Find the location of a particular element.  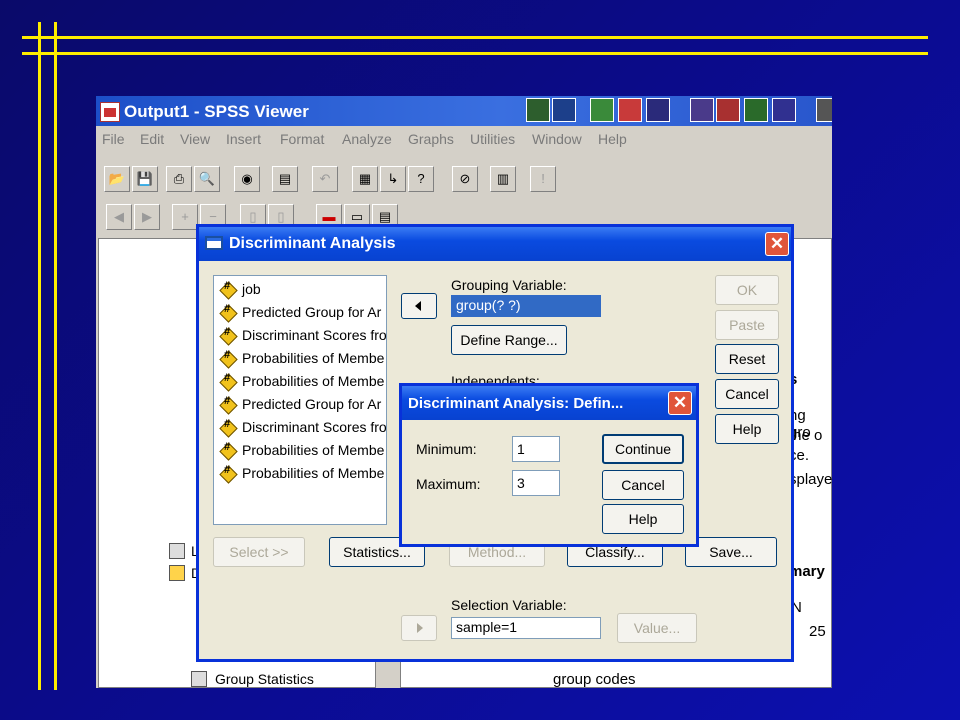

menu-help: Help is located at coordinates (612, 139).